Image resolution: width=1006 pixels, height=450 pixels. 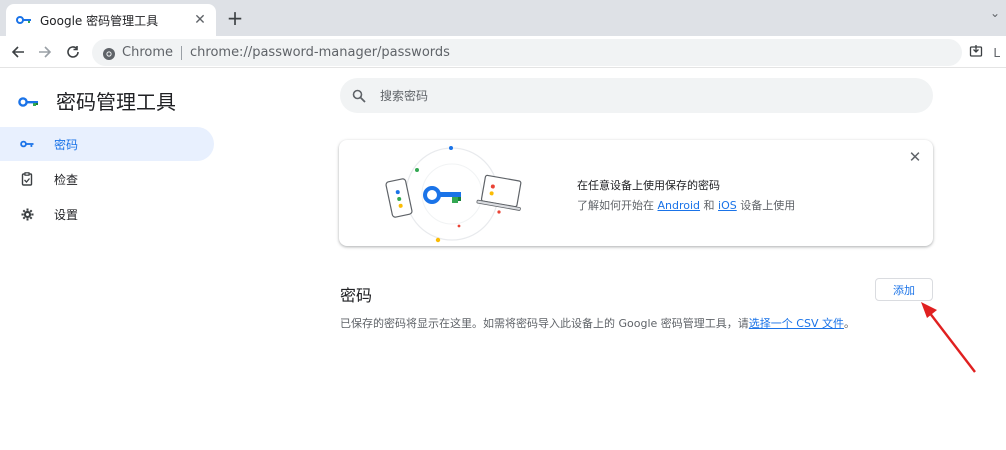 What do you see at coordinates (984, 52) in the screenshot?
I see `toolbar-actions: L` at bounding box center [984, 52].